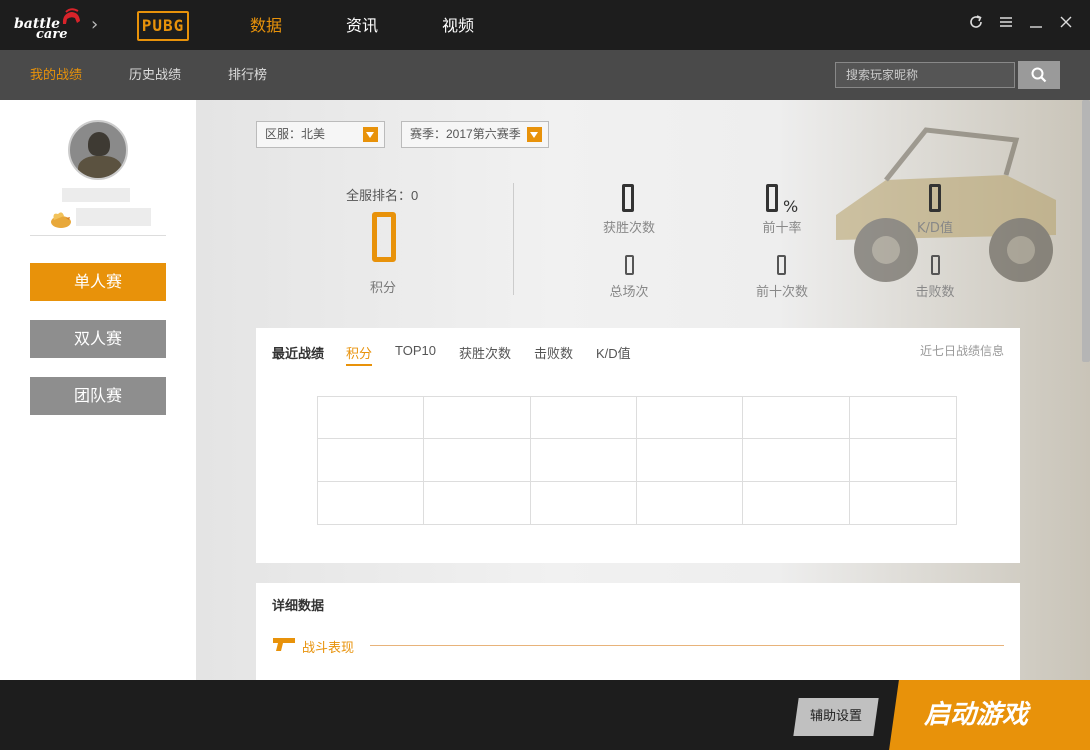  What do you see at coordinates (976, 23) in the screenshot?
I see `refresh-icon` at bounding box center [976, 23].